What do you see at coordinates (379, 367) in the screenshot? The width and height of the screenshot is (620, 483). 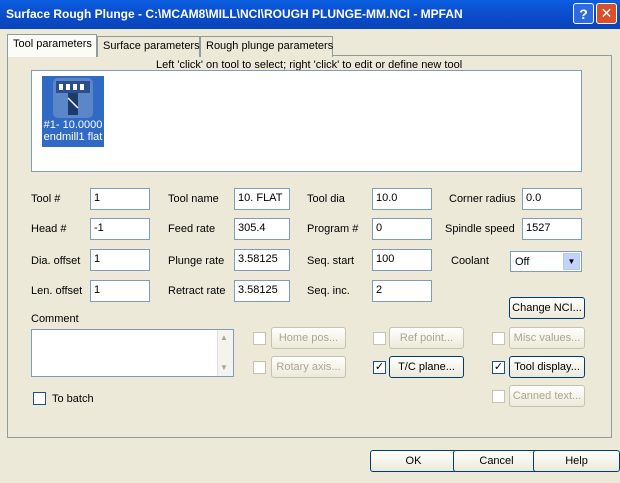 I see `tc-plane-checkbox: ✓` at bounding box center [379, 367].